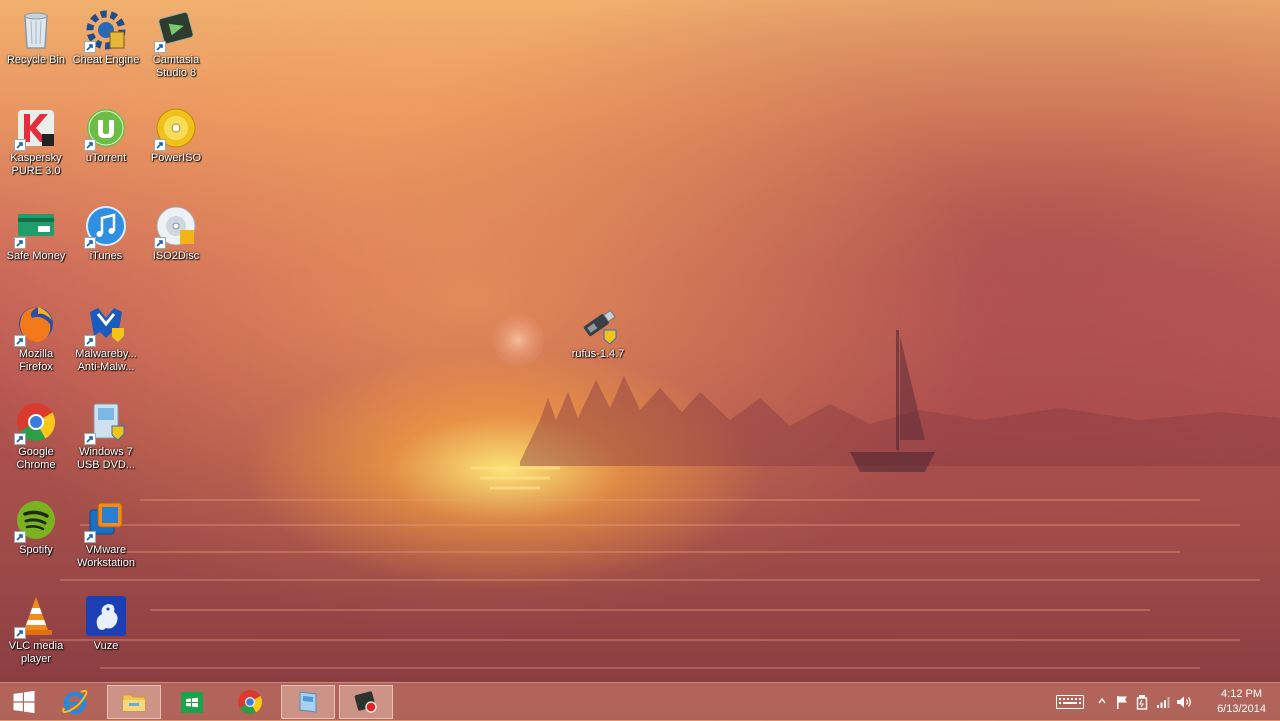 This screenshot has height=721, width=1280. I want to click on camtasia-recorder-icon, so click(365, 702).